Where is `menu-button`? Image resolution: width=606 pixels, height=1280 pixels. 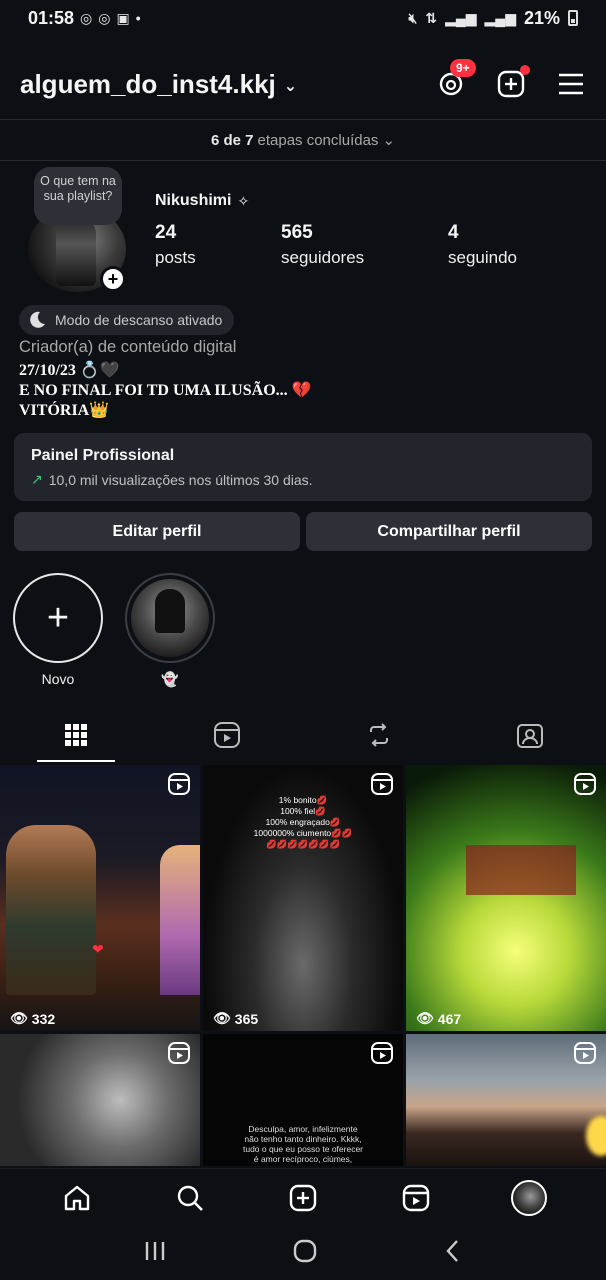 menu-button is located at coordinates (571, 84).